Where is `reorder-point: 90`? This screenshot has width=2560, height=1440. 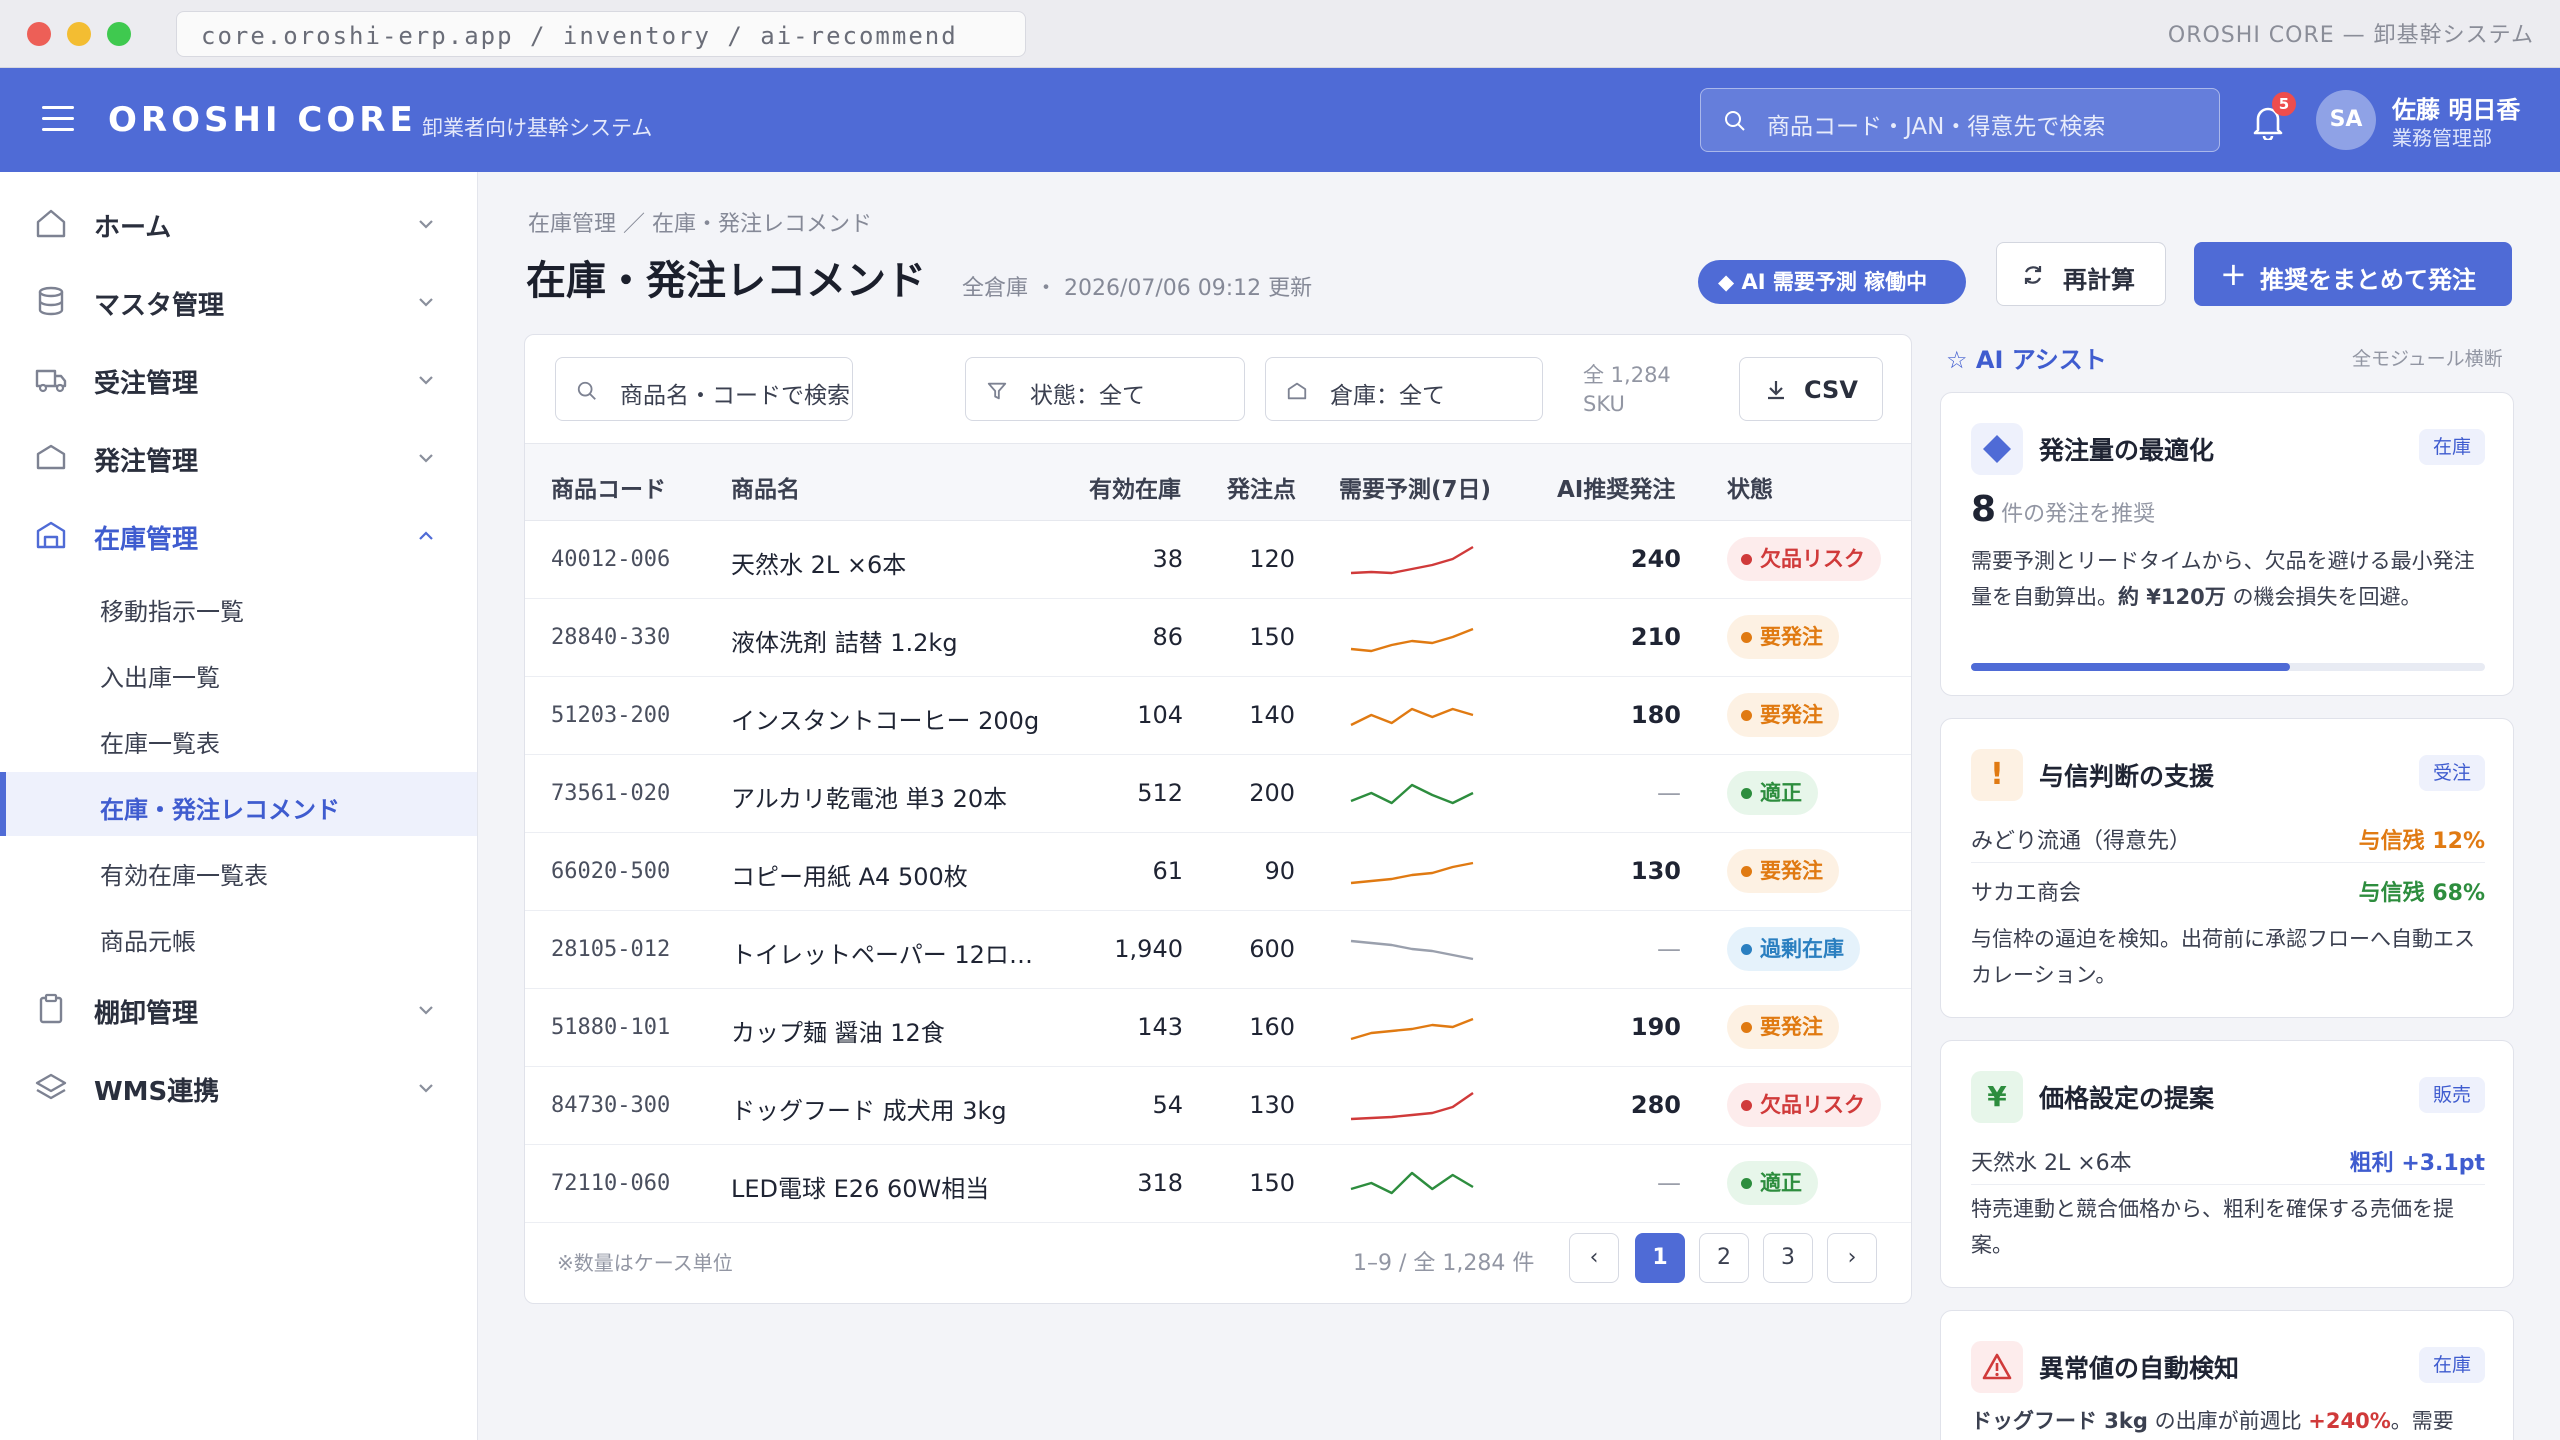
reorder-point: 90 is located at coordinates (1279, 871).